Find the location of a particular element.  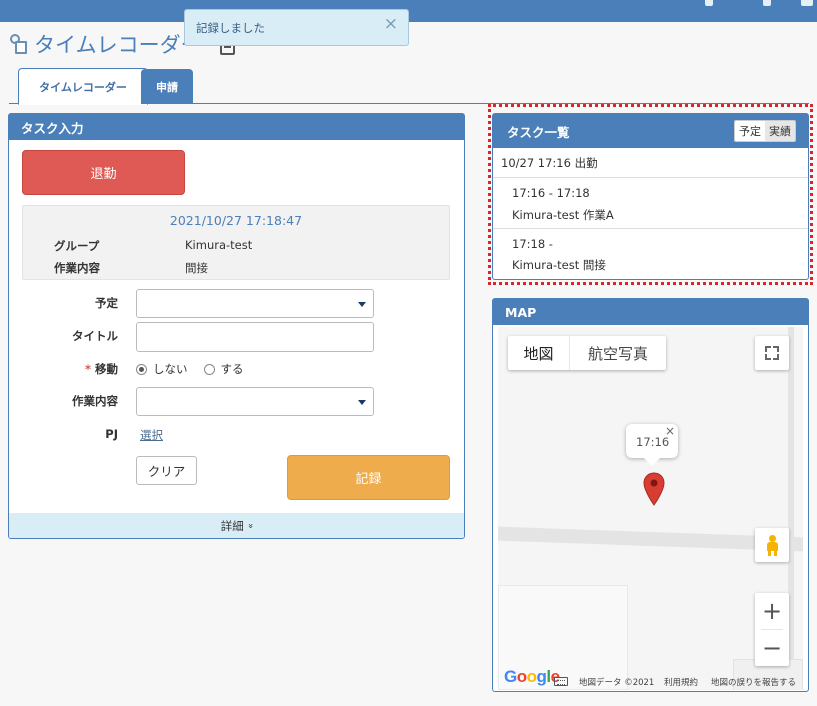

list-item: 17:16 - 17:18 Kimura-test 作業A is located at coordinates (650, 203).